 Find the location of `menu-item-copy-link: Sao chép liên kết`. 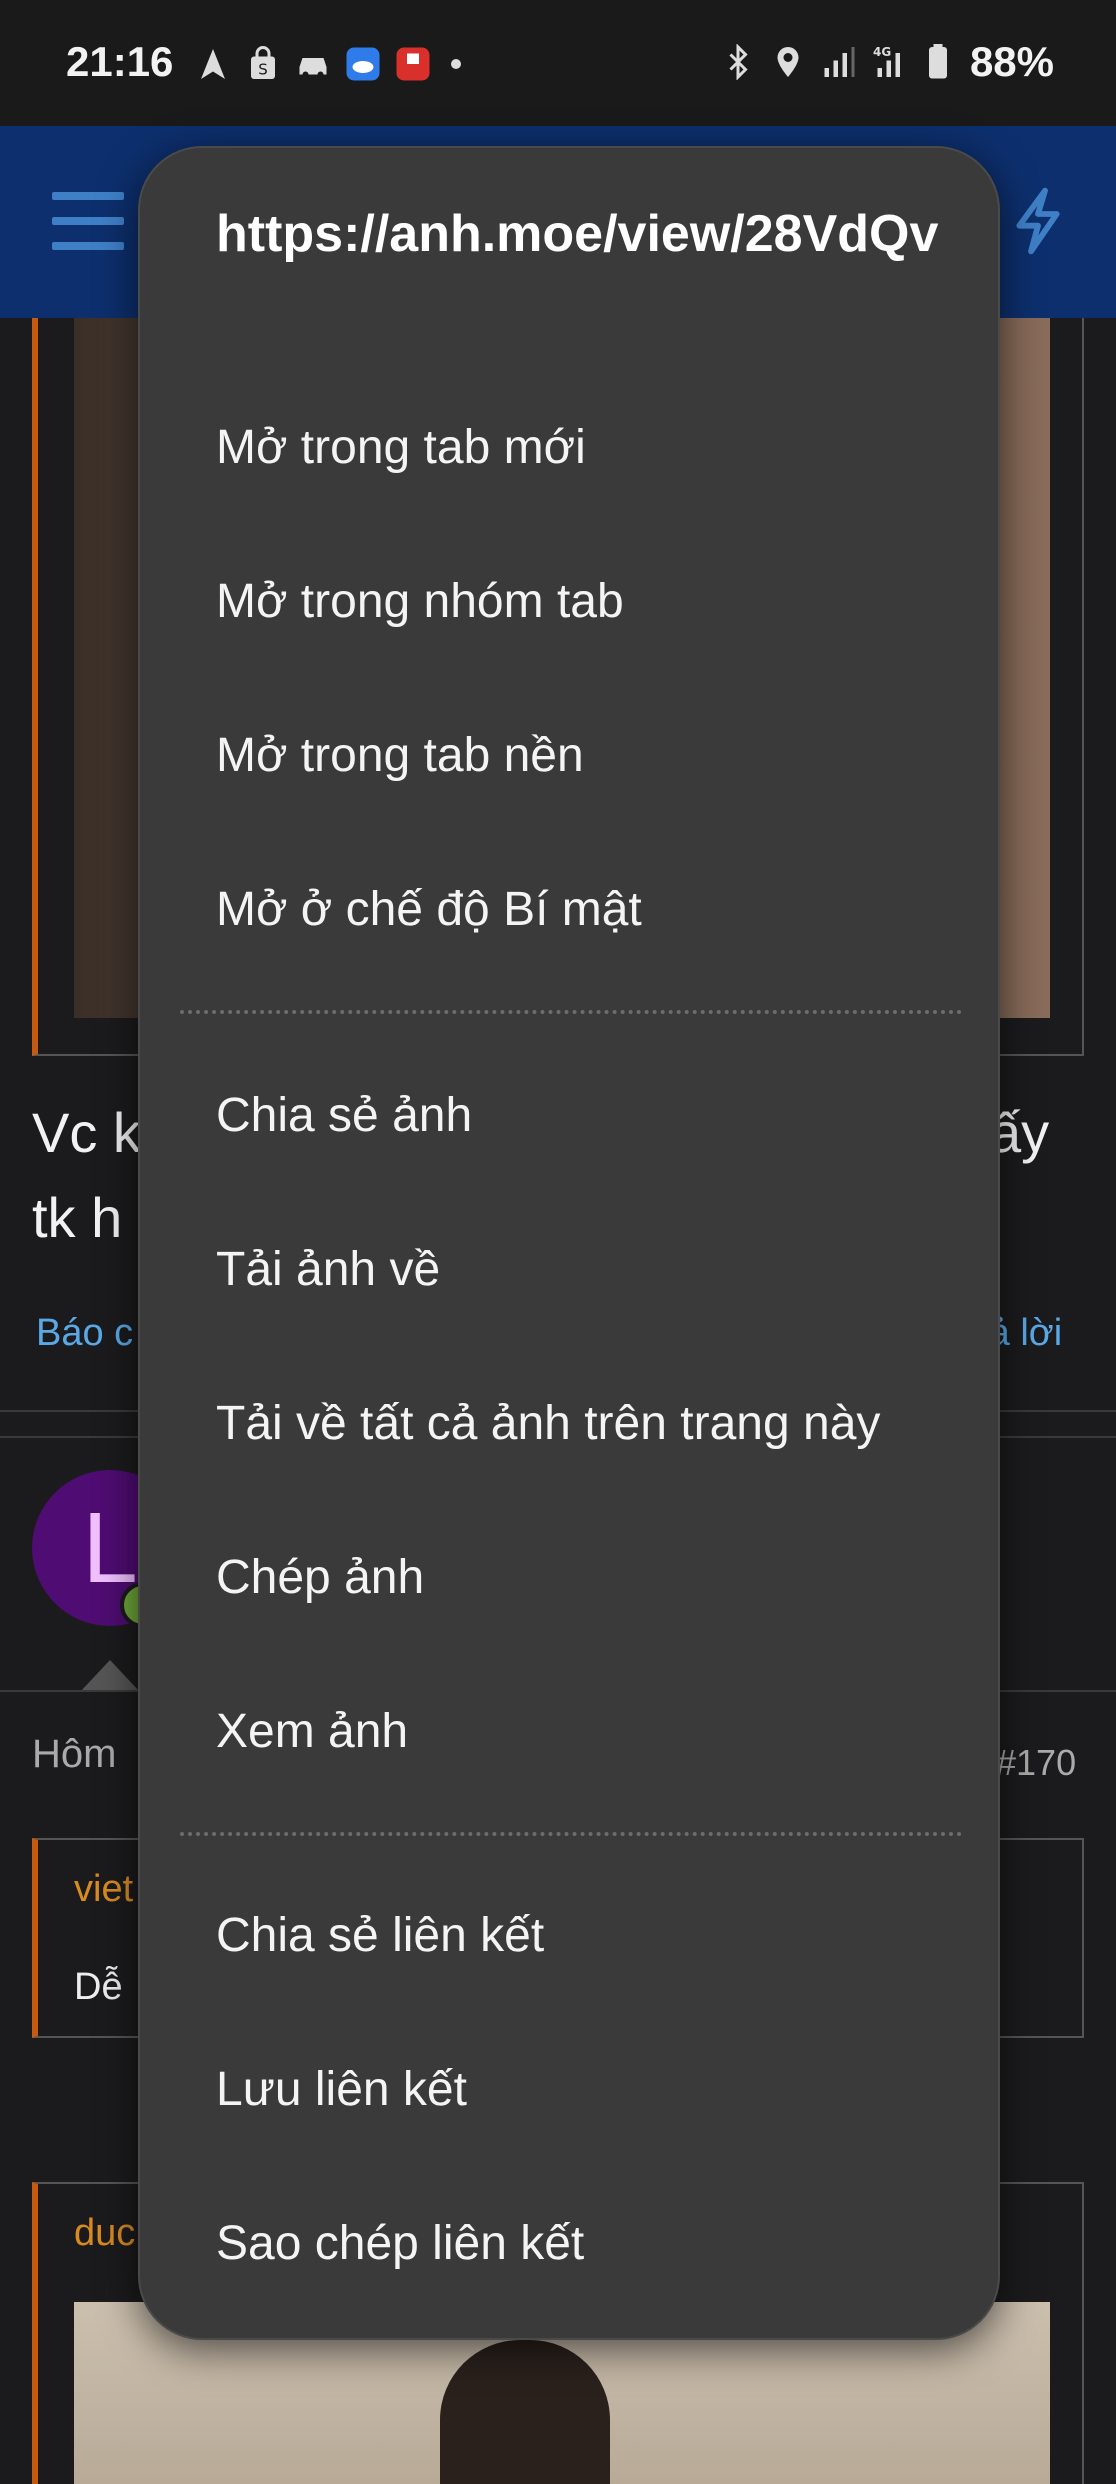

menu-item-copy-link: Sao chép liên kết is located at coordinates (400, 2243).